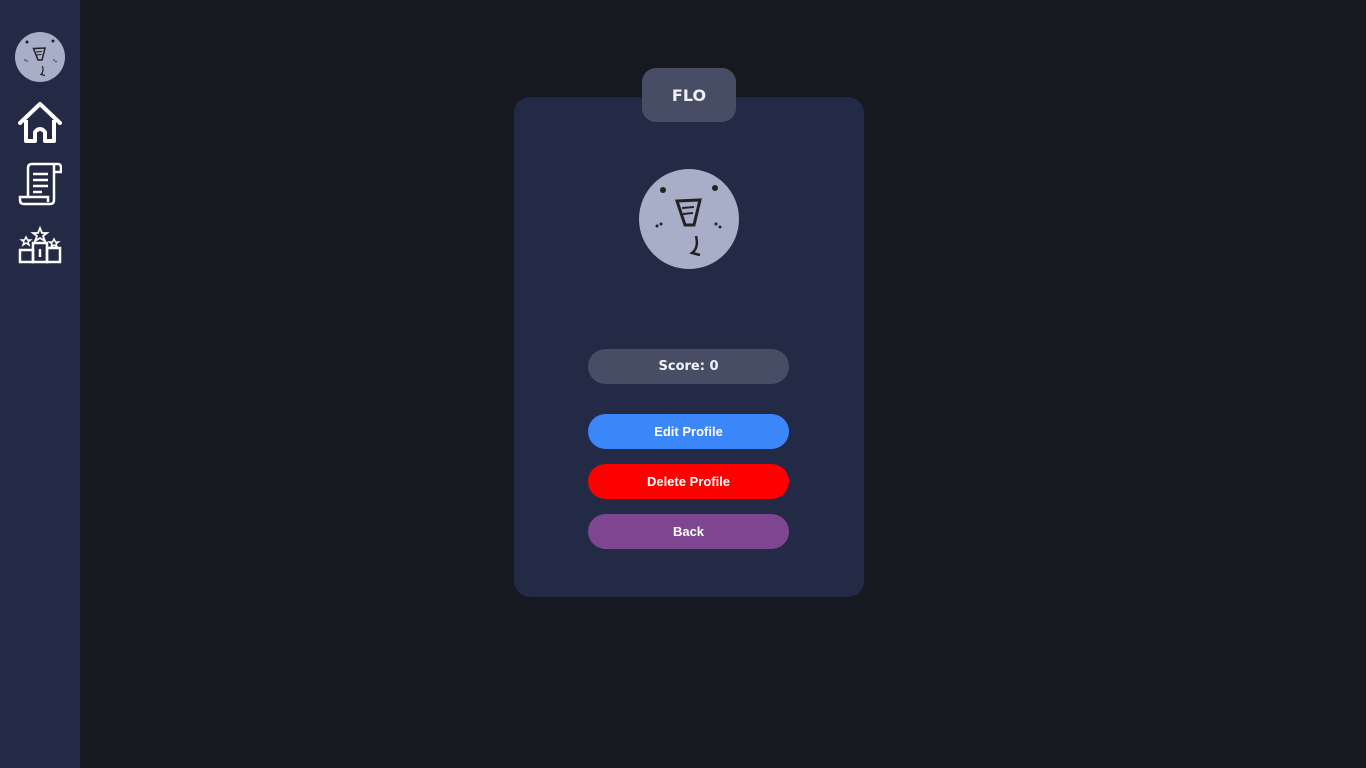  I want to click on podium-leaderboard-icon, so click(40, 244).